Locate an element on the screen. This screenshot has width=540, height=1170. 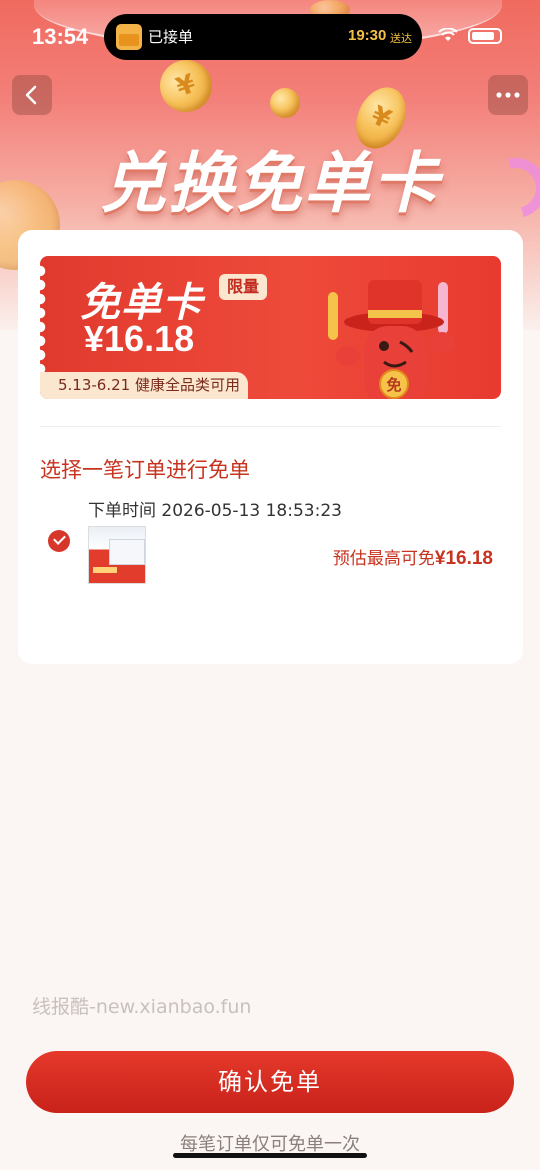
island-status-text: 已接单 is located at coordinates (171, 37).